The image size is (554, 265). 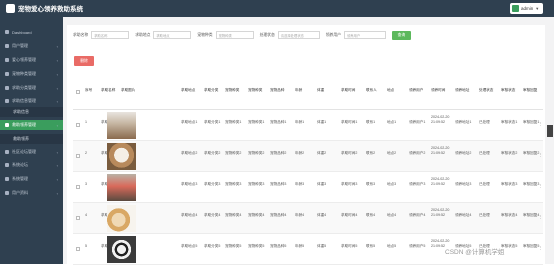 I want to click on cell-cat: 求助分类5, so click(x=212, y=246).